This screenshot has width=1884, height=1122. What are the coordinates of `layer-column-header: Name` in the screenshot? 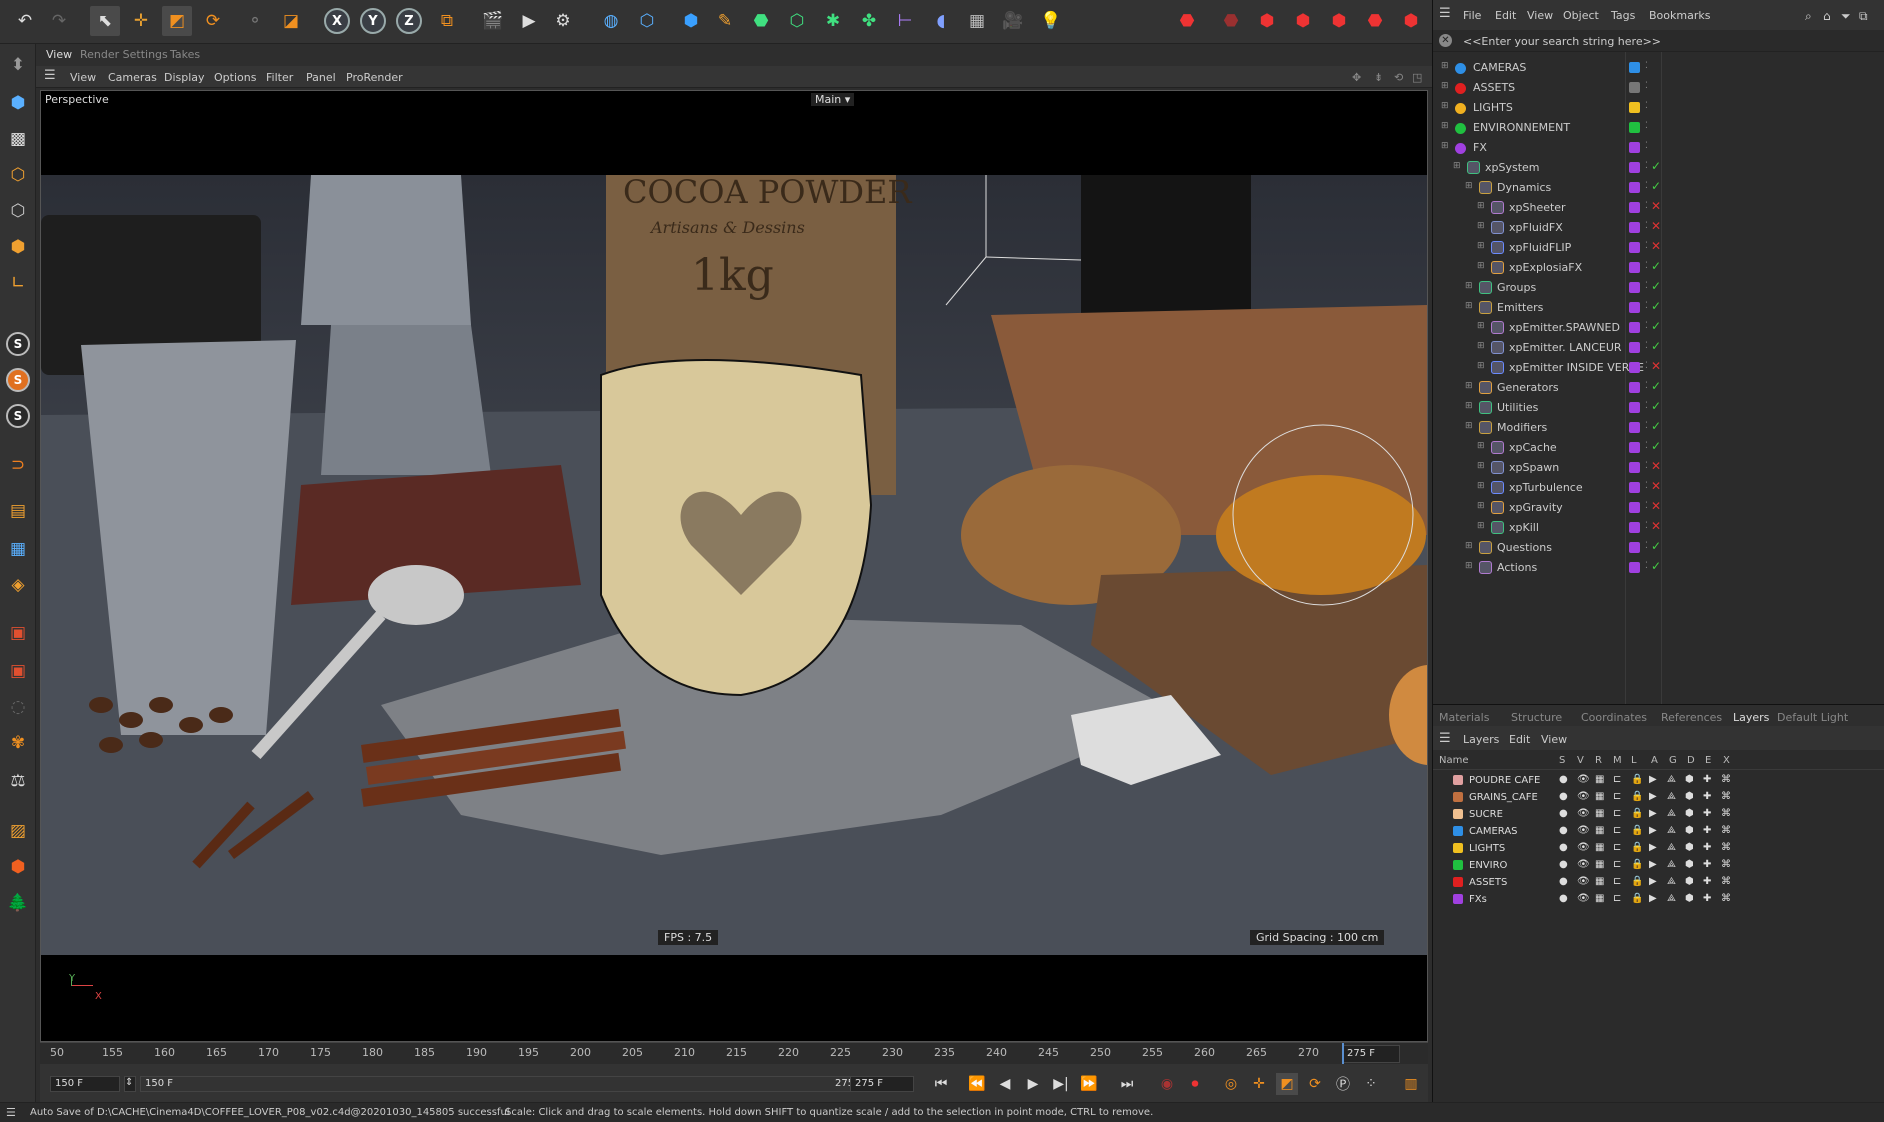 It's located at (1454, 760).